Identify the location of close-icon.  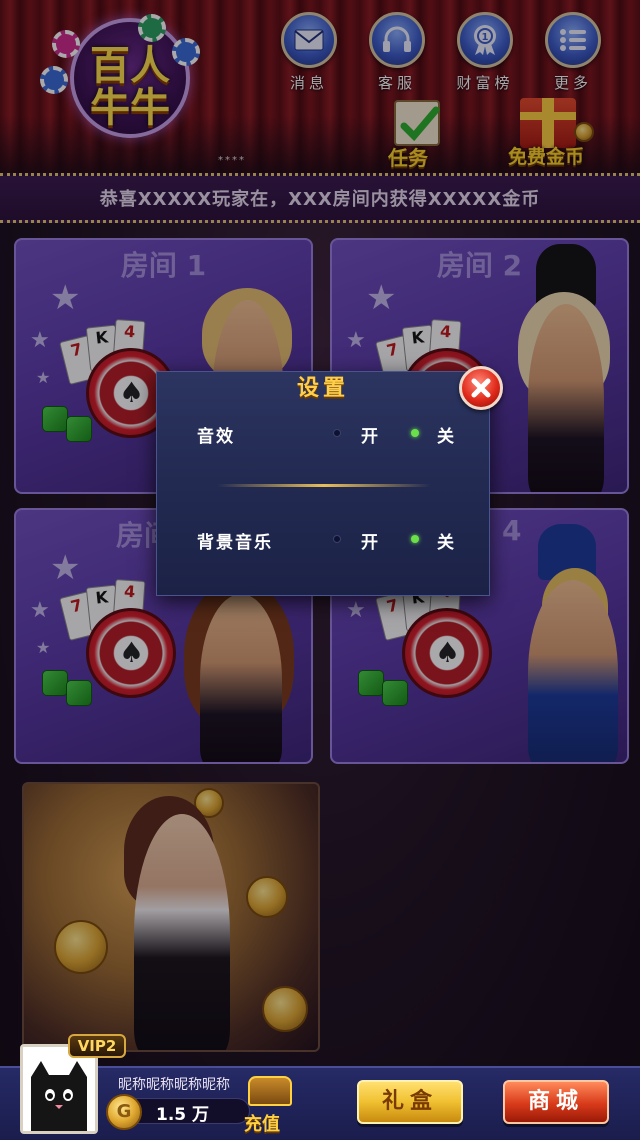
(481, 388).